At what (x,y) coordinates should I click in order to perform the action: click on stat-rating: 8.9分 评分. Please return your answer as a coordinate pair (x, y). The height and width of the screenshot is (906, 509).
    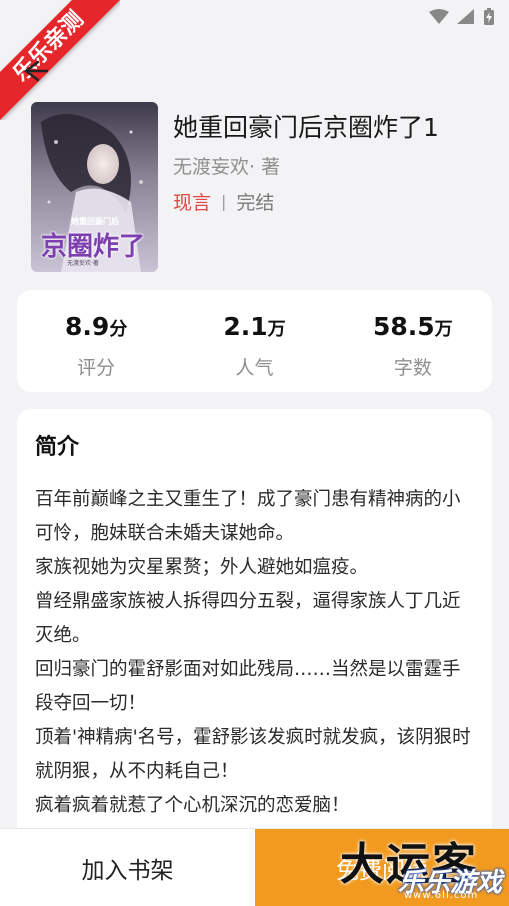
    Looking at the image, I should click on (96, 341).